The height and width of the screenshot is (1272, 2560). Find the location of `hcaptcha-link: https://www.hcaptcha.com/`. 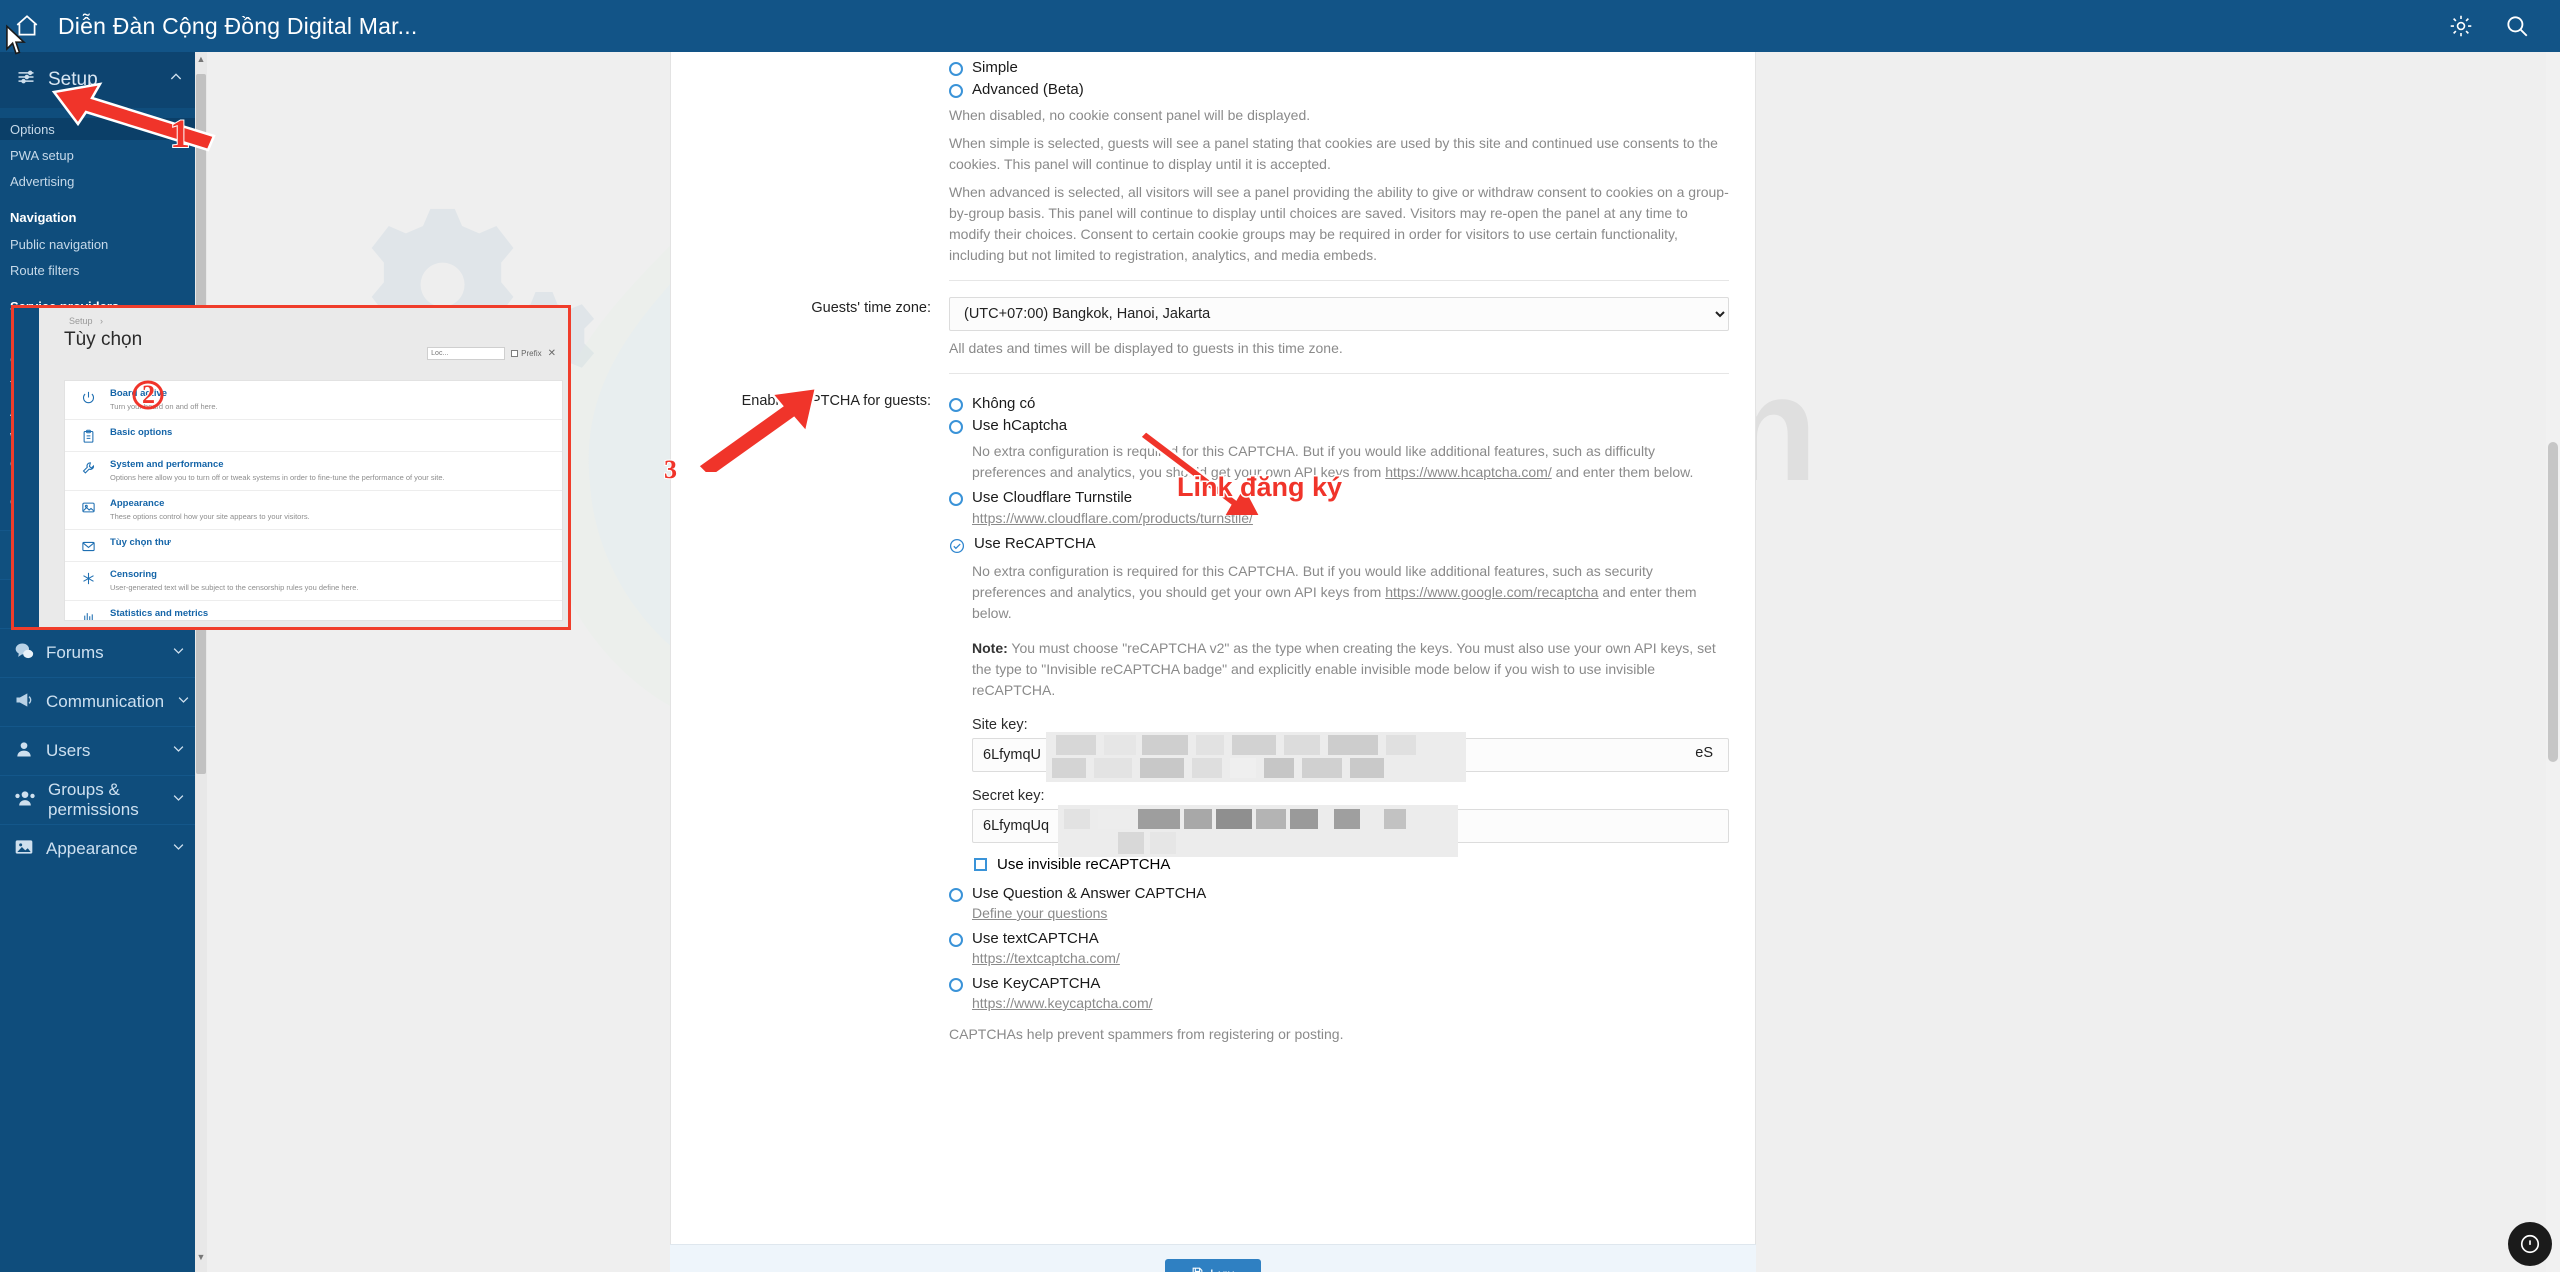

hcaptcha-link: https://www.hcaptcha.com/ is located at coordinates (1468, 472).